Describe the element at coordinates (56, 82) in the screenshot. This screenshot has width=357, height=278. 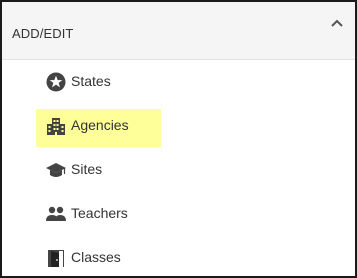
I see `star-circle-icon` at that location.